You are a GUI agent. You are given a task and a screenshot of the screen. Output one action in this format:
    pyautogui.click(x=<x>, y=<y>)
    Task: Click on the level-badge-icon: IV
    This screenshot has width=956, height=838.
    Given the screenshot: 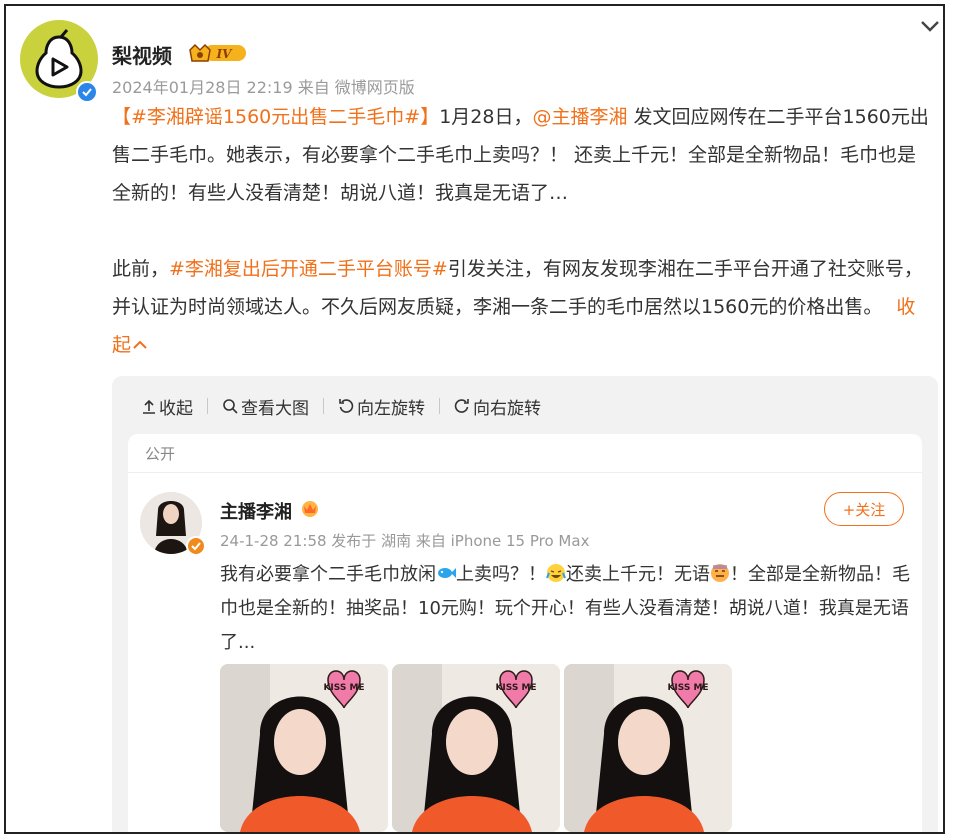 What is the action you would take?
    pyautogui.click(x=217, y=52)
    